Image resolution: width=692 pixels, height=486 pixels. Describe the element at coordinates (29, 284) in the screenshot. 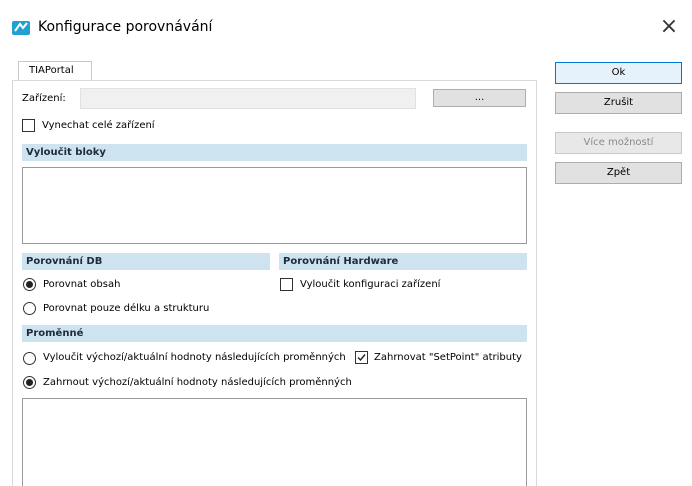

I see `compare-content-radio` at that location.